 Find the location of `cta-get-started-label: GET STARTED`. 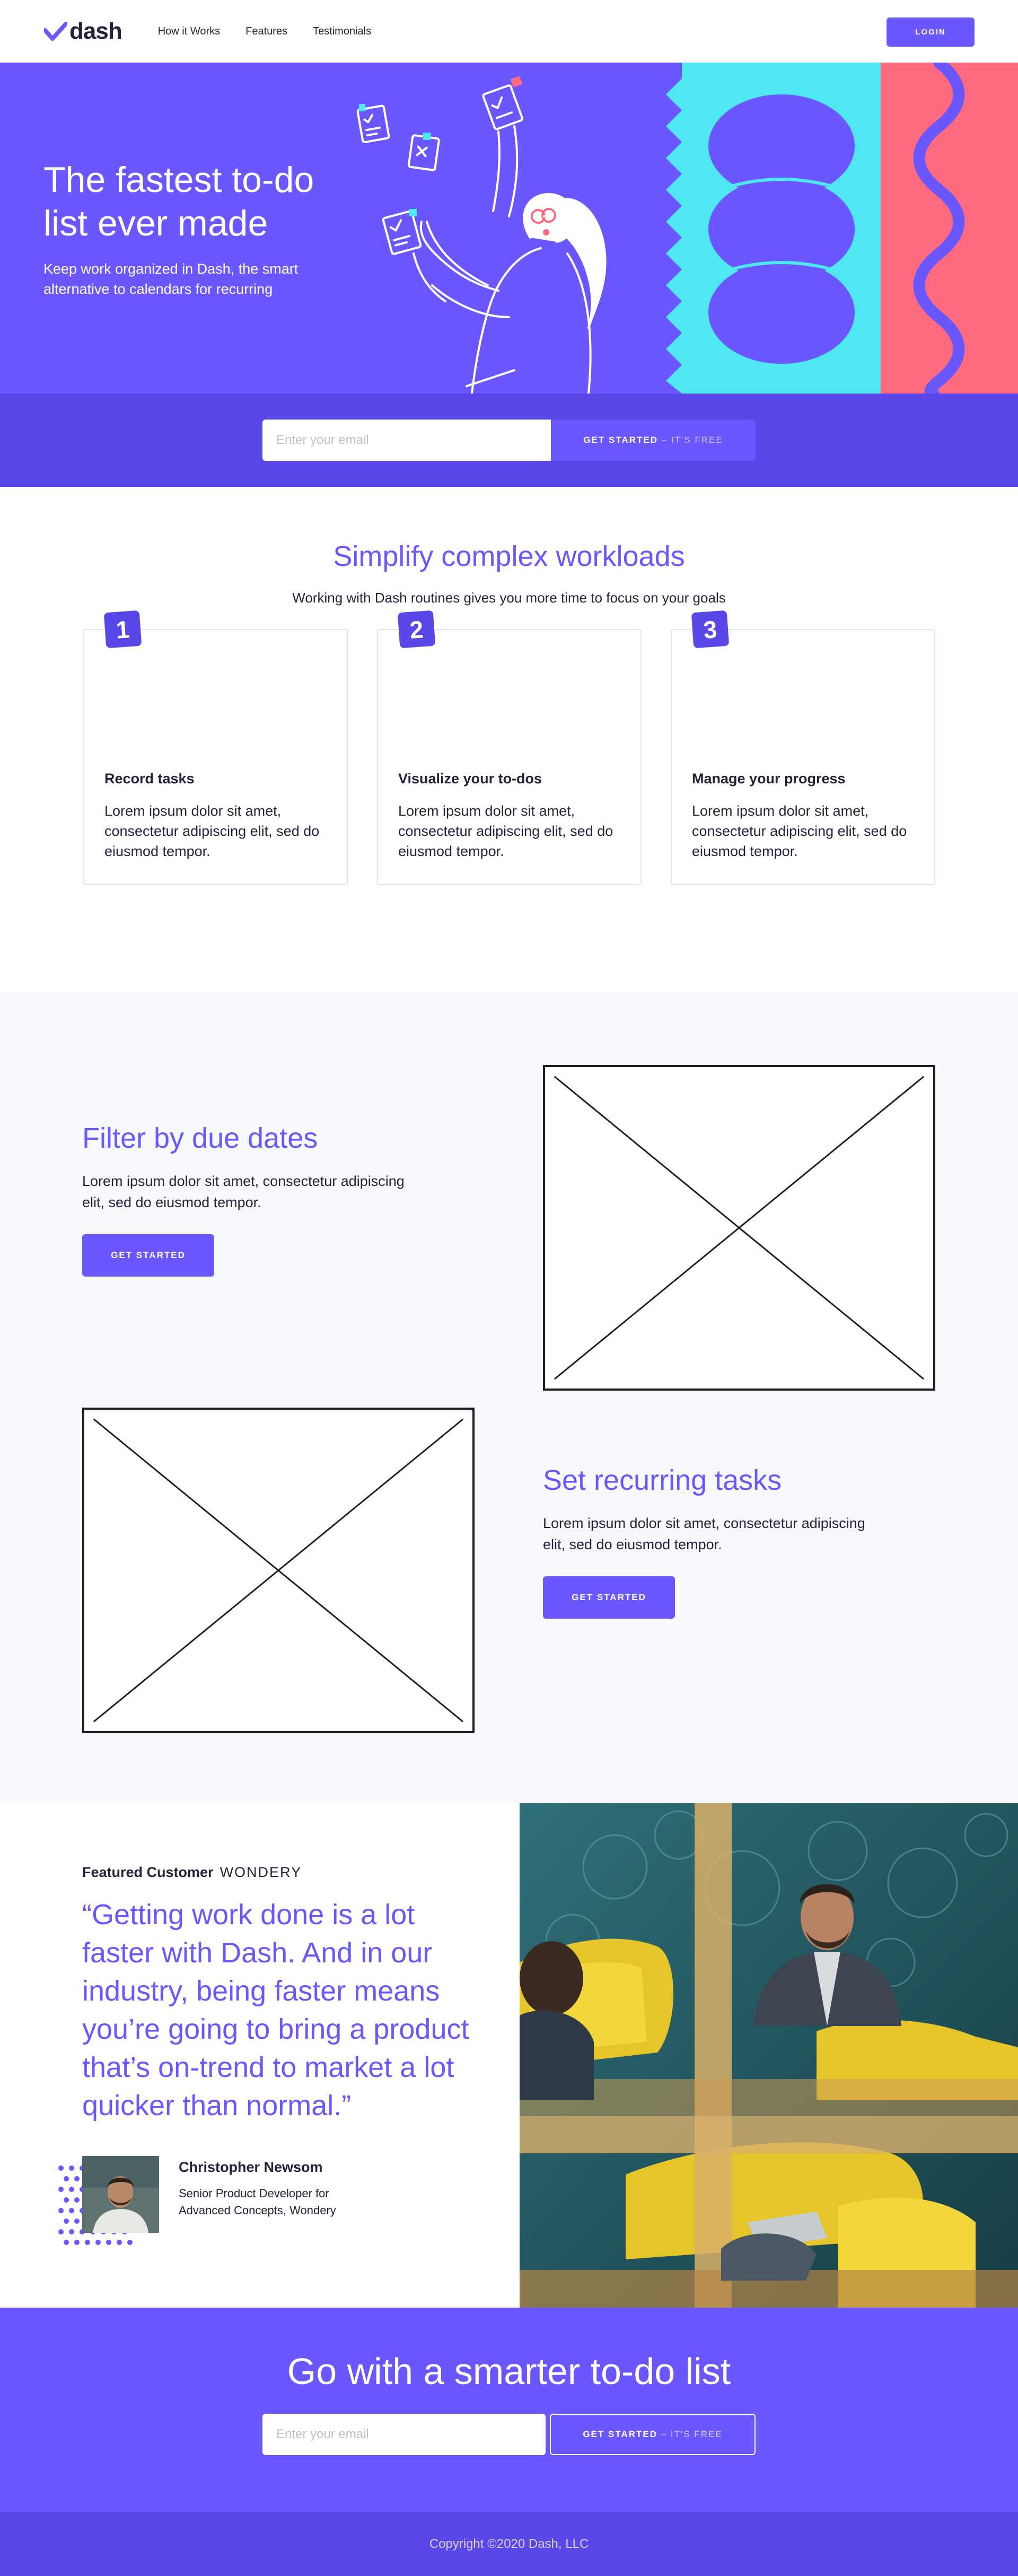

cta-get-started-label: GET STARTED is located at coordinates (620, 2434).